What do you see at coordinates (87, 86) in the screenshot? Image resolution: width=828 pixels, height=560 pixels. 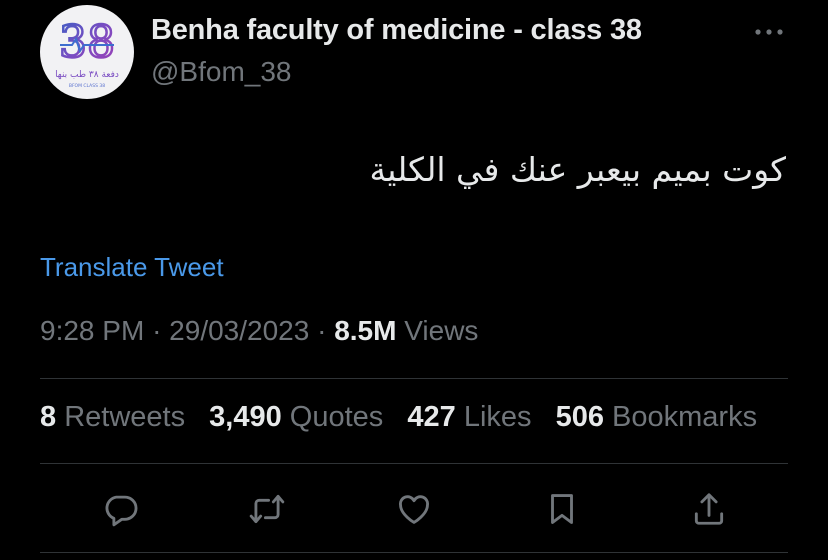 I see `avatar-caption: BFOM CLASS 38` at bounding box center [87, 86].